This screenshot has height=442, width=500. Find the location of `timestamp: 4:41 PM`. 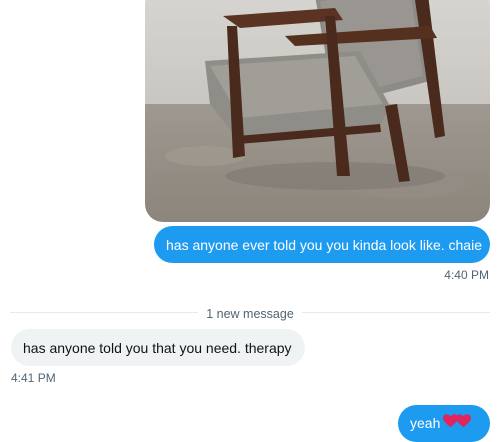

timestamp: 4:41 PM is located at coordinates (33, 378).